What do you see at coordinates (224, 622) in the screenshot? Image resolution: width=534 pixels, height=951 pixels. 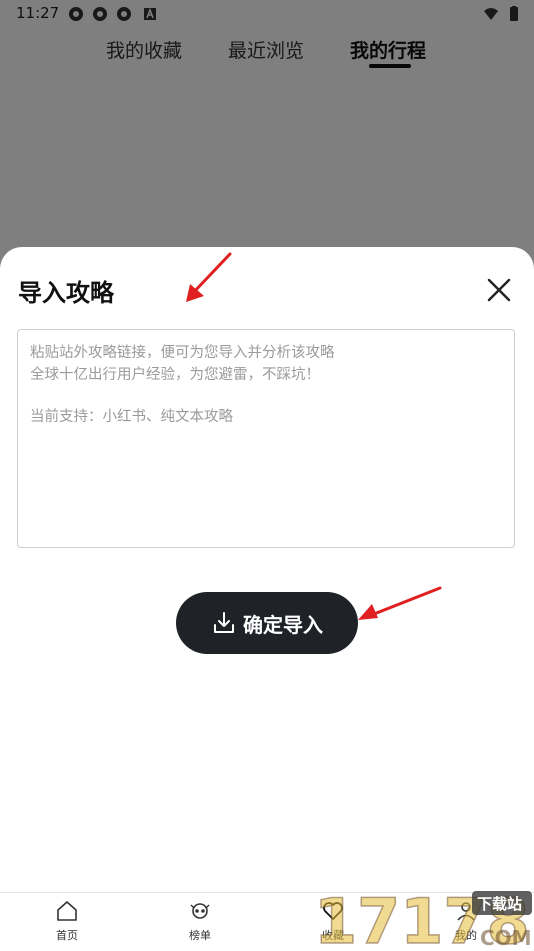 I see `download-icon` at bounding box center [224, 622].